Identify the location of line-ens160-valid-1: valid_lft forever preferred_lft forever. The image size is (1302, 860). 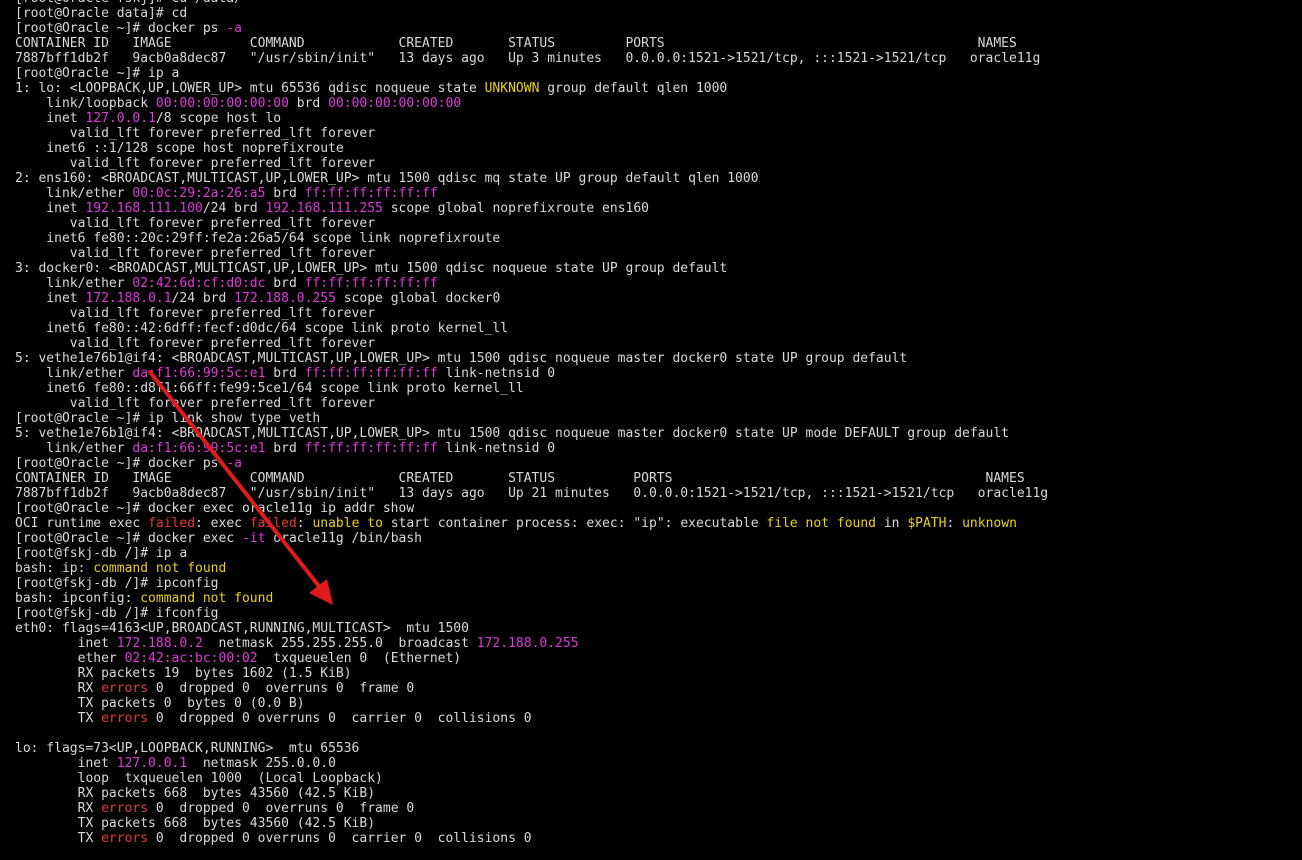
(531, 223).